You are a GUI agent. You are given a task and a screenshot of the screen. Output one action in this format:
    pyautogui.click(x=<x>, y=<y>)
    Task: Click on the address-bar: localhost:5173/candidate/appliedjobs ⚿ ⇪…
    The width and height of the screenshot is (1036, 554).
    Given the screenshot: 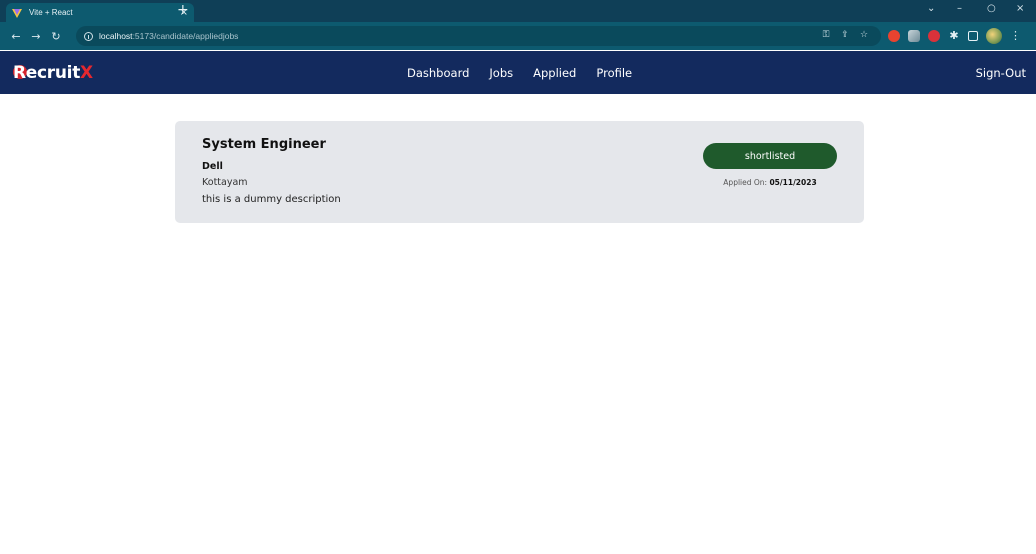 What is the action you would take?
    pyautogui.click(x=478, y=36)
    